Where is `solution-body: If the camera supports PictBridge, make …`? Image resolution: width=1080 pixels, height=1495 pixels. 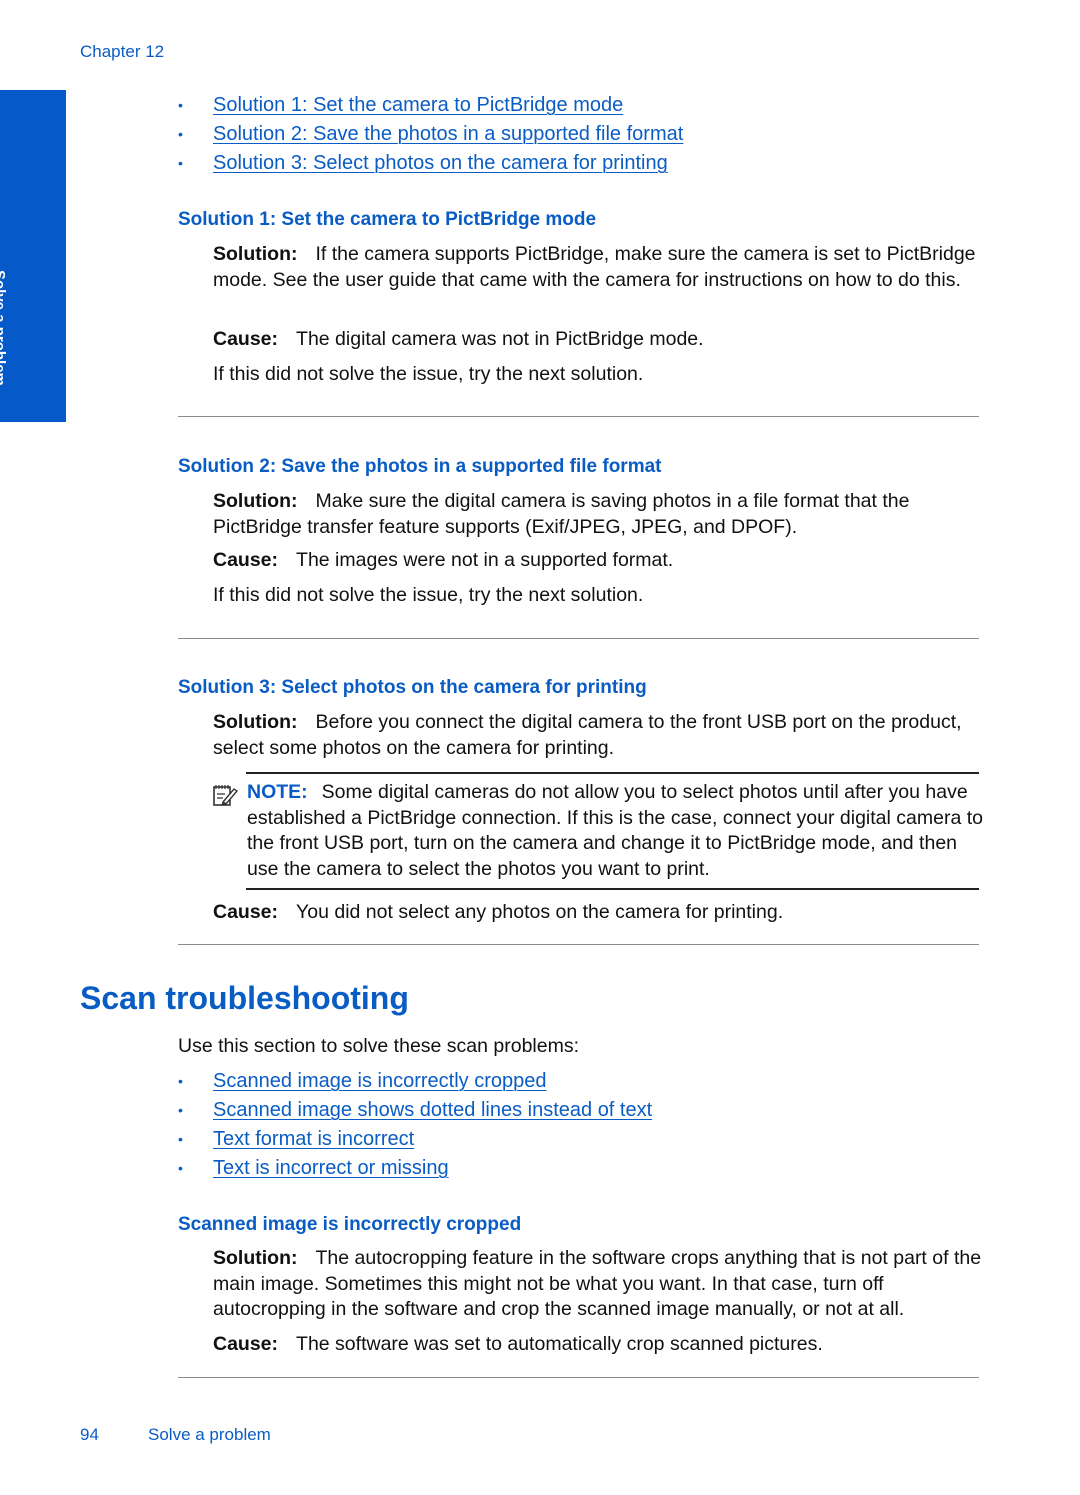
solution-body: If the camera supports PictBridge, make … is located at coordinates (594, 267).